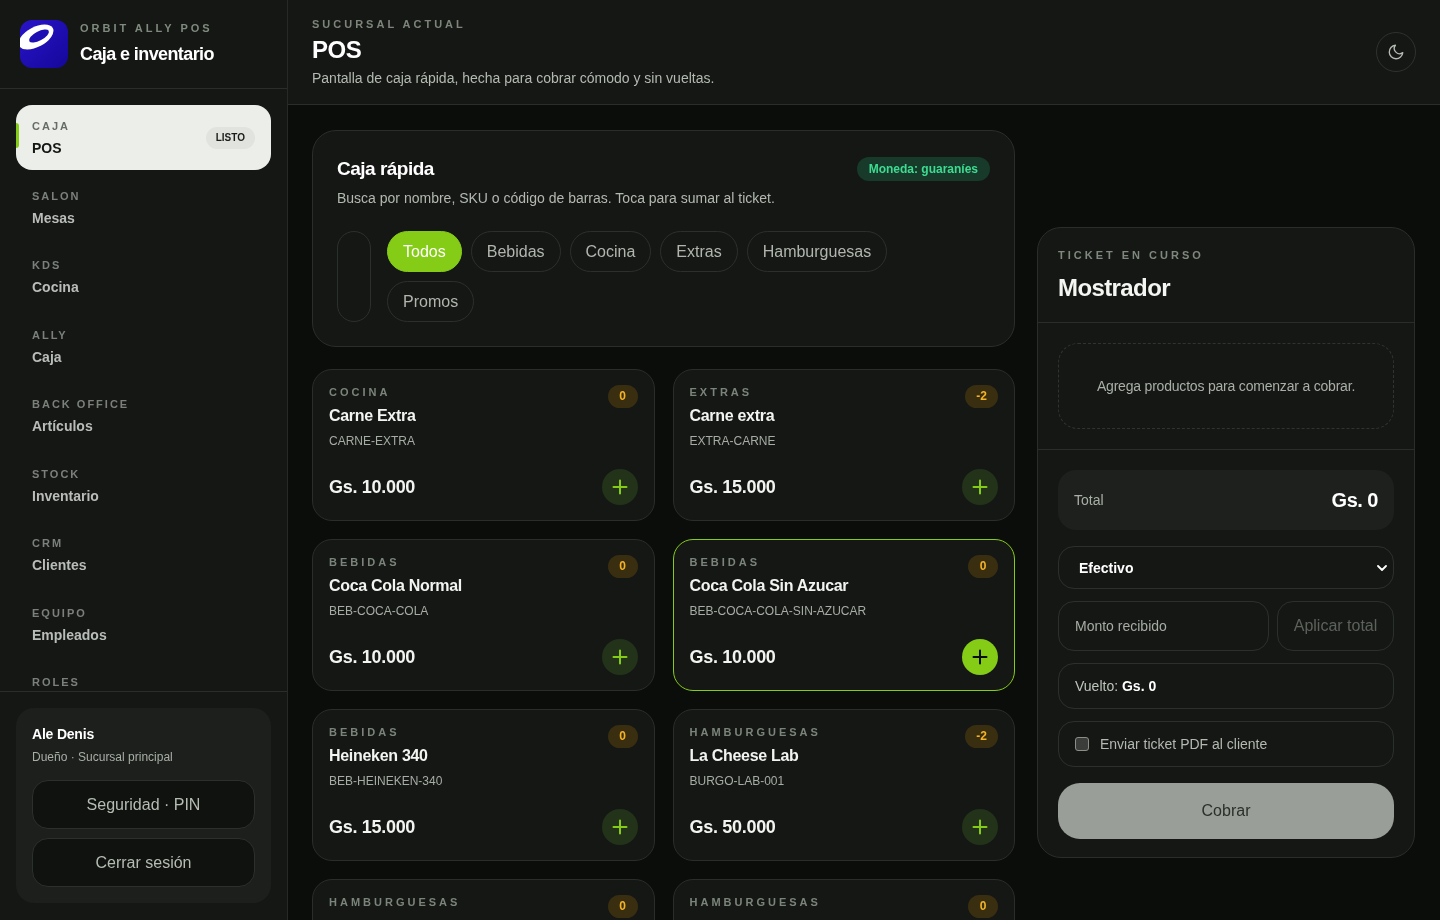 The height and width of the screenshot is (920, 1440). I want to click on logo-icon, so click(44, 44).